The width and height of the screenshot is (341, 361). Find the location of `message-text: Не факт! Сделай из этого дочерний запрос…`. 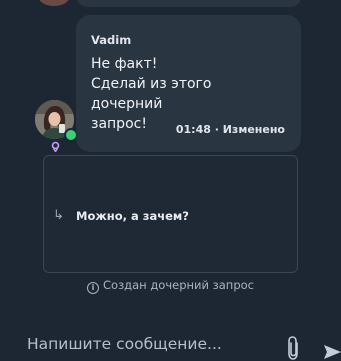

message-text: Не факт! Сделай из этого дочерний запрос… is located at coordinates (188, 94).